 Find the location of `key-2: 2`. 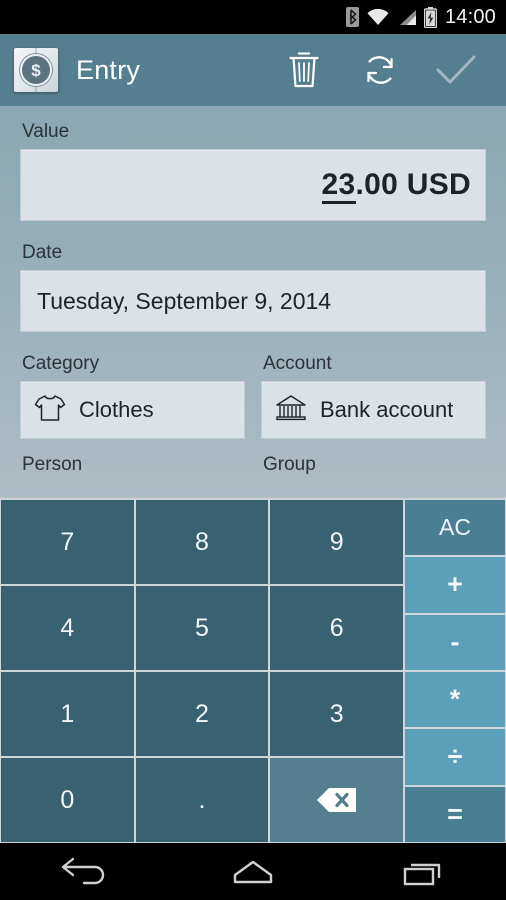

key-2: 2 is located at coordinates (202, 714).